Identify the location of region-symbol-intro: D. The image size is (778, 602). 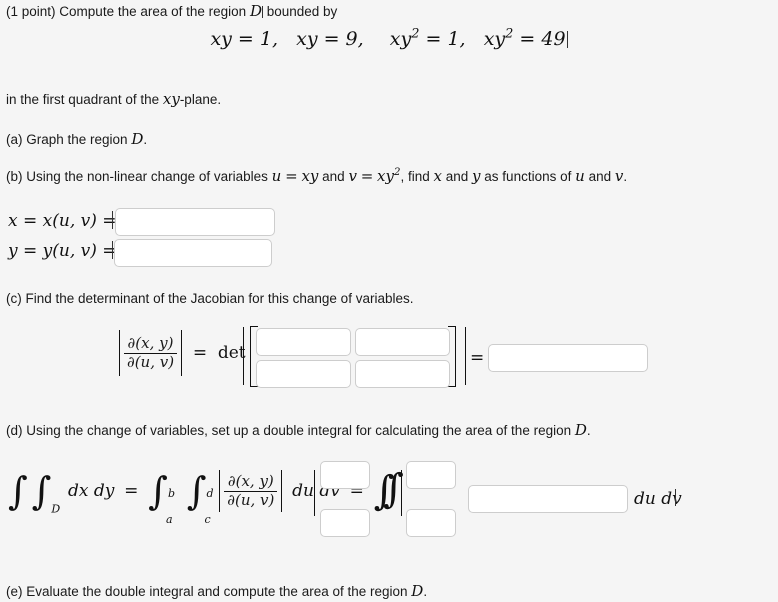
(255, 11).